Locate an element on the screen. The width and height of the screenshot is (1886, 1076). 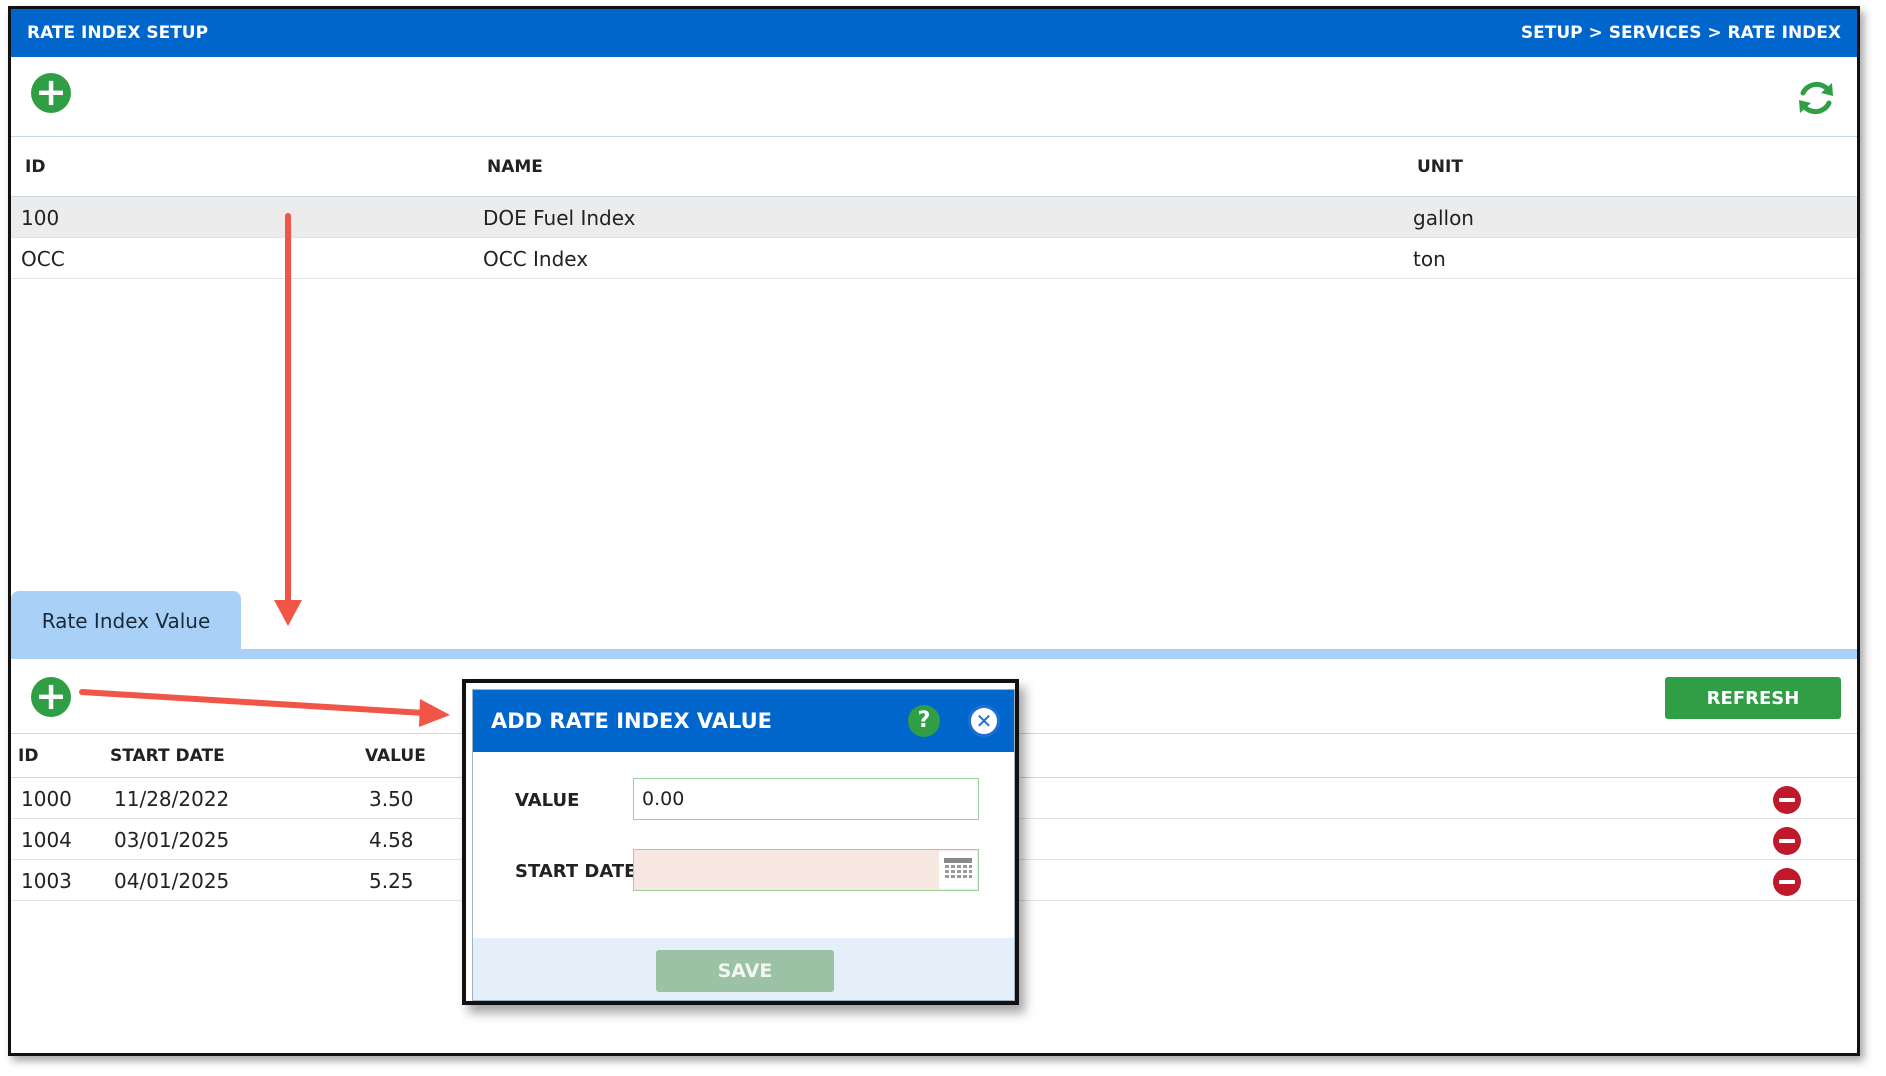
cell-unit: gallon is located at coordinates (1443, 218).